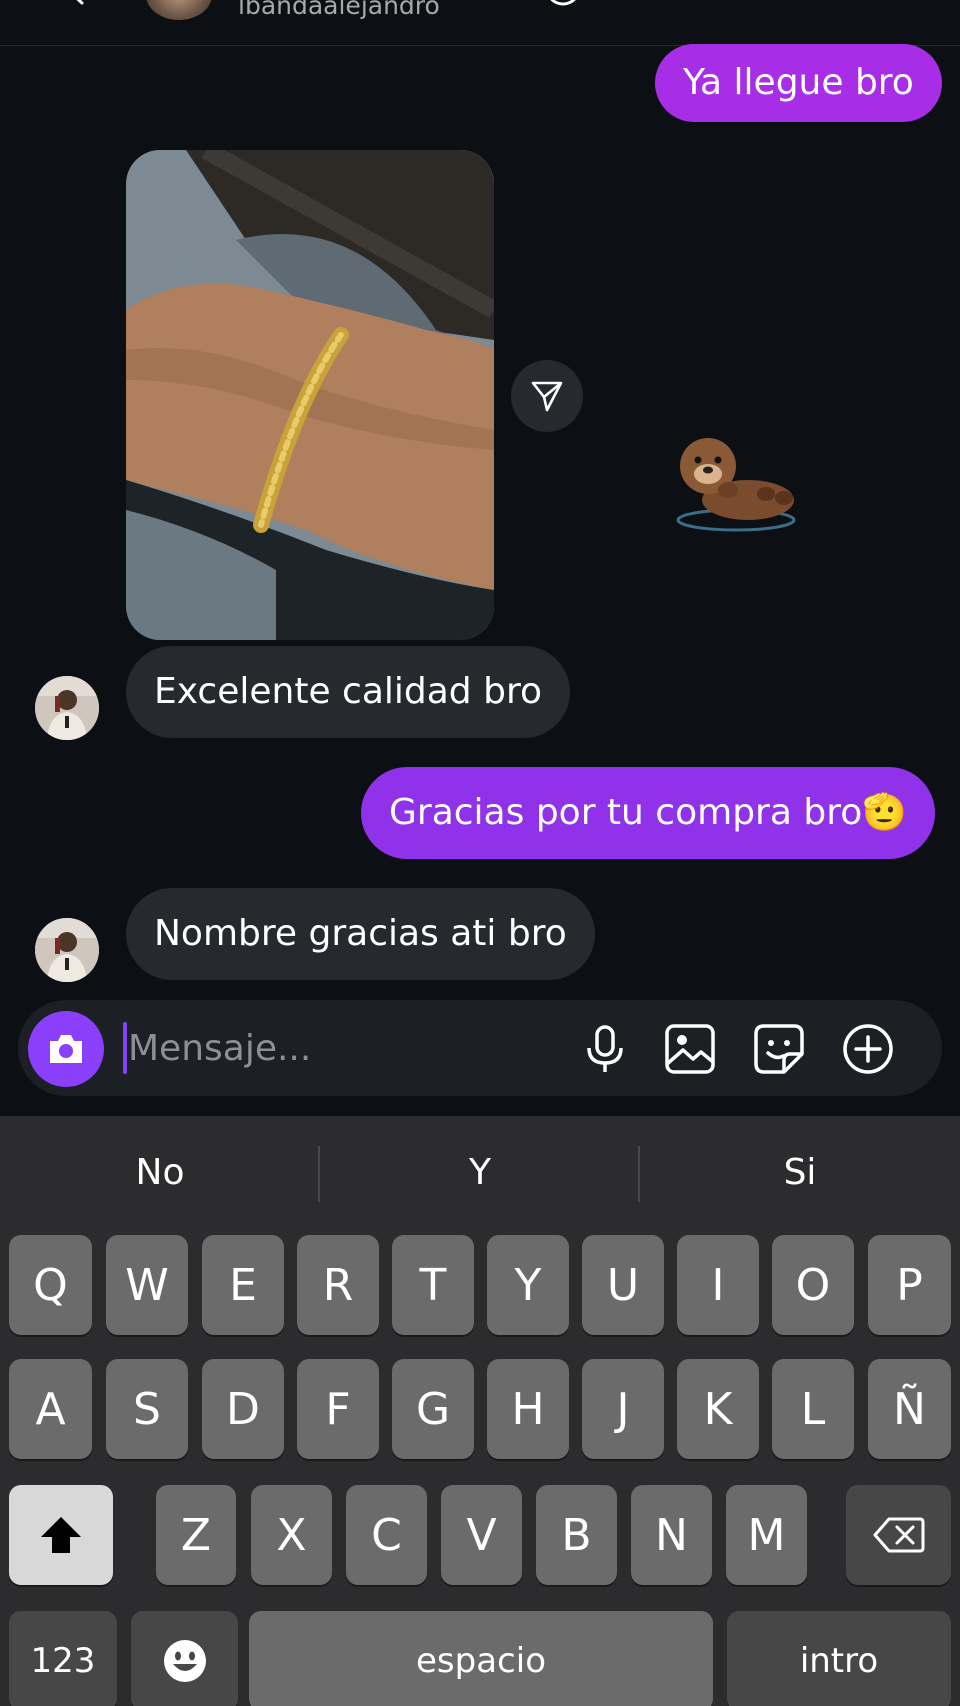 The image size is (960, 1706). I want to click on key-s: S, so click(147, 1409).